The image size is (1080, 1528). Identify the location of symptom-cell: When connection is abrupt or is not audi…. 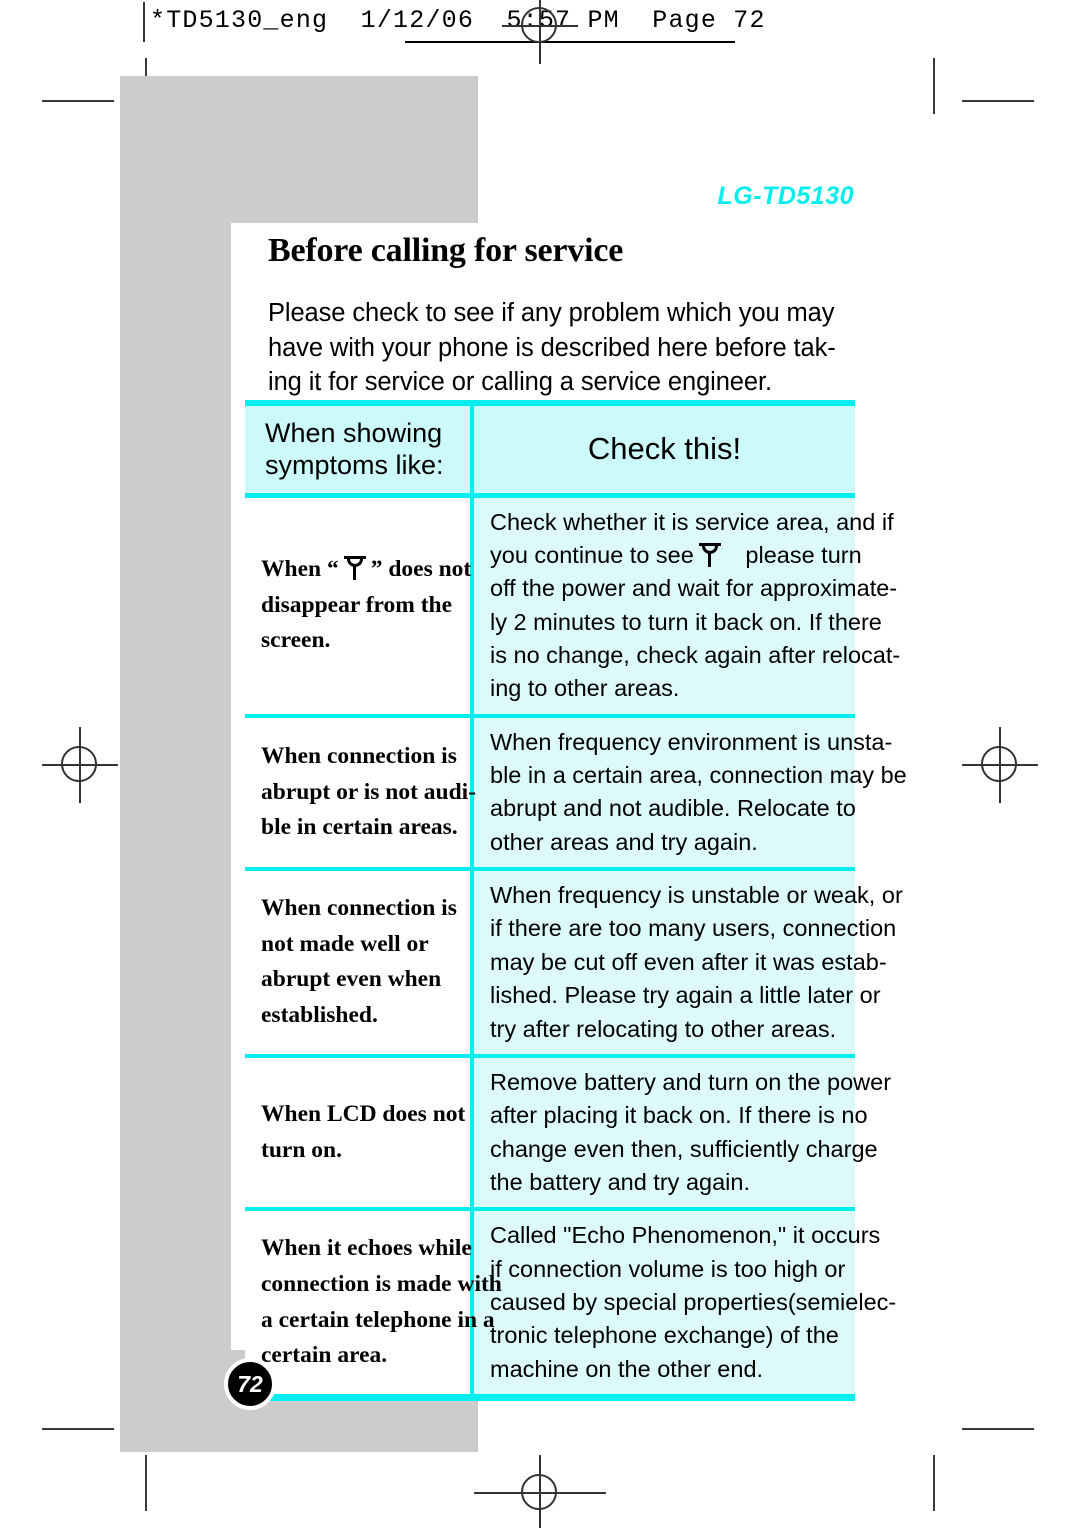
(361, 793).